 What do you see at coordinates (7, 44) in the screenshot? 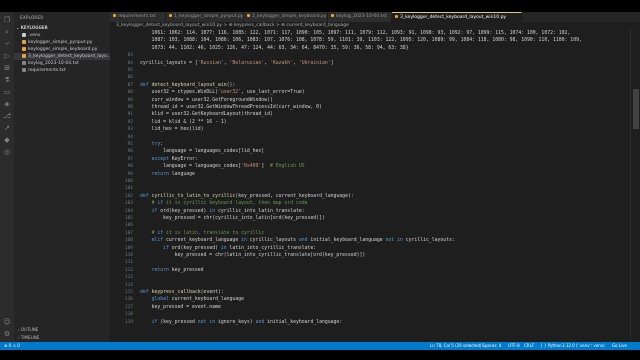
I see `source-control-icon: ⑂` at bounding box center [7, 44].